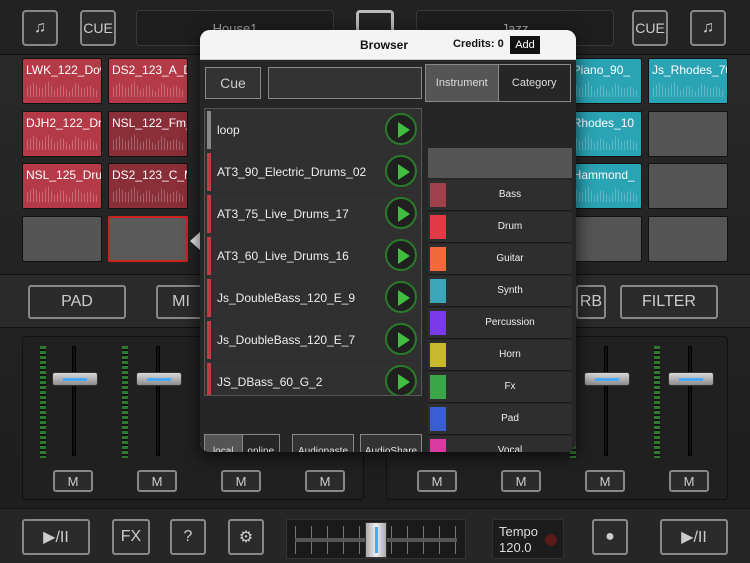 The height and width of the screenshot is (563, 750). I want to click on category-item: Vocal, so click(500, 444).